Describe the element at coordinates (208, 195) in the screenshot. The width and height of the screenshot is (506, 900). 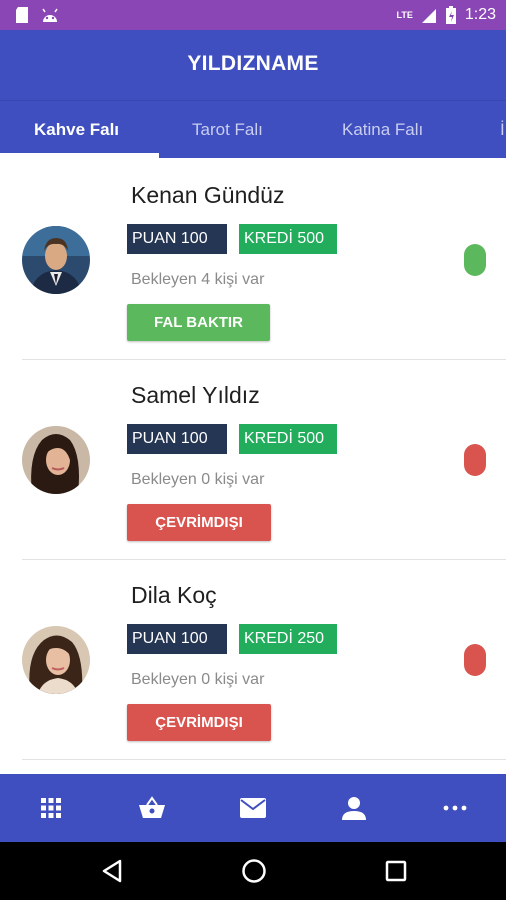
I see `fortune-teller-name: Kenan Gündüz` at that location.